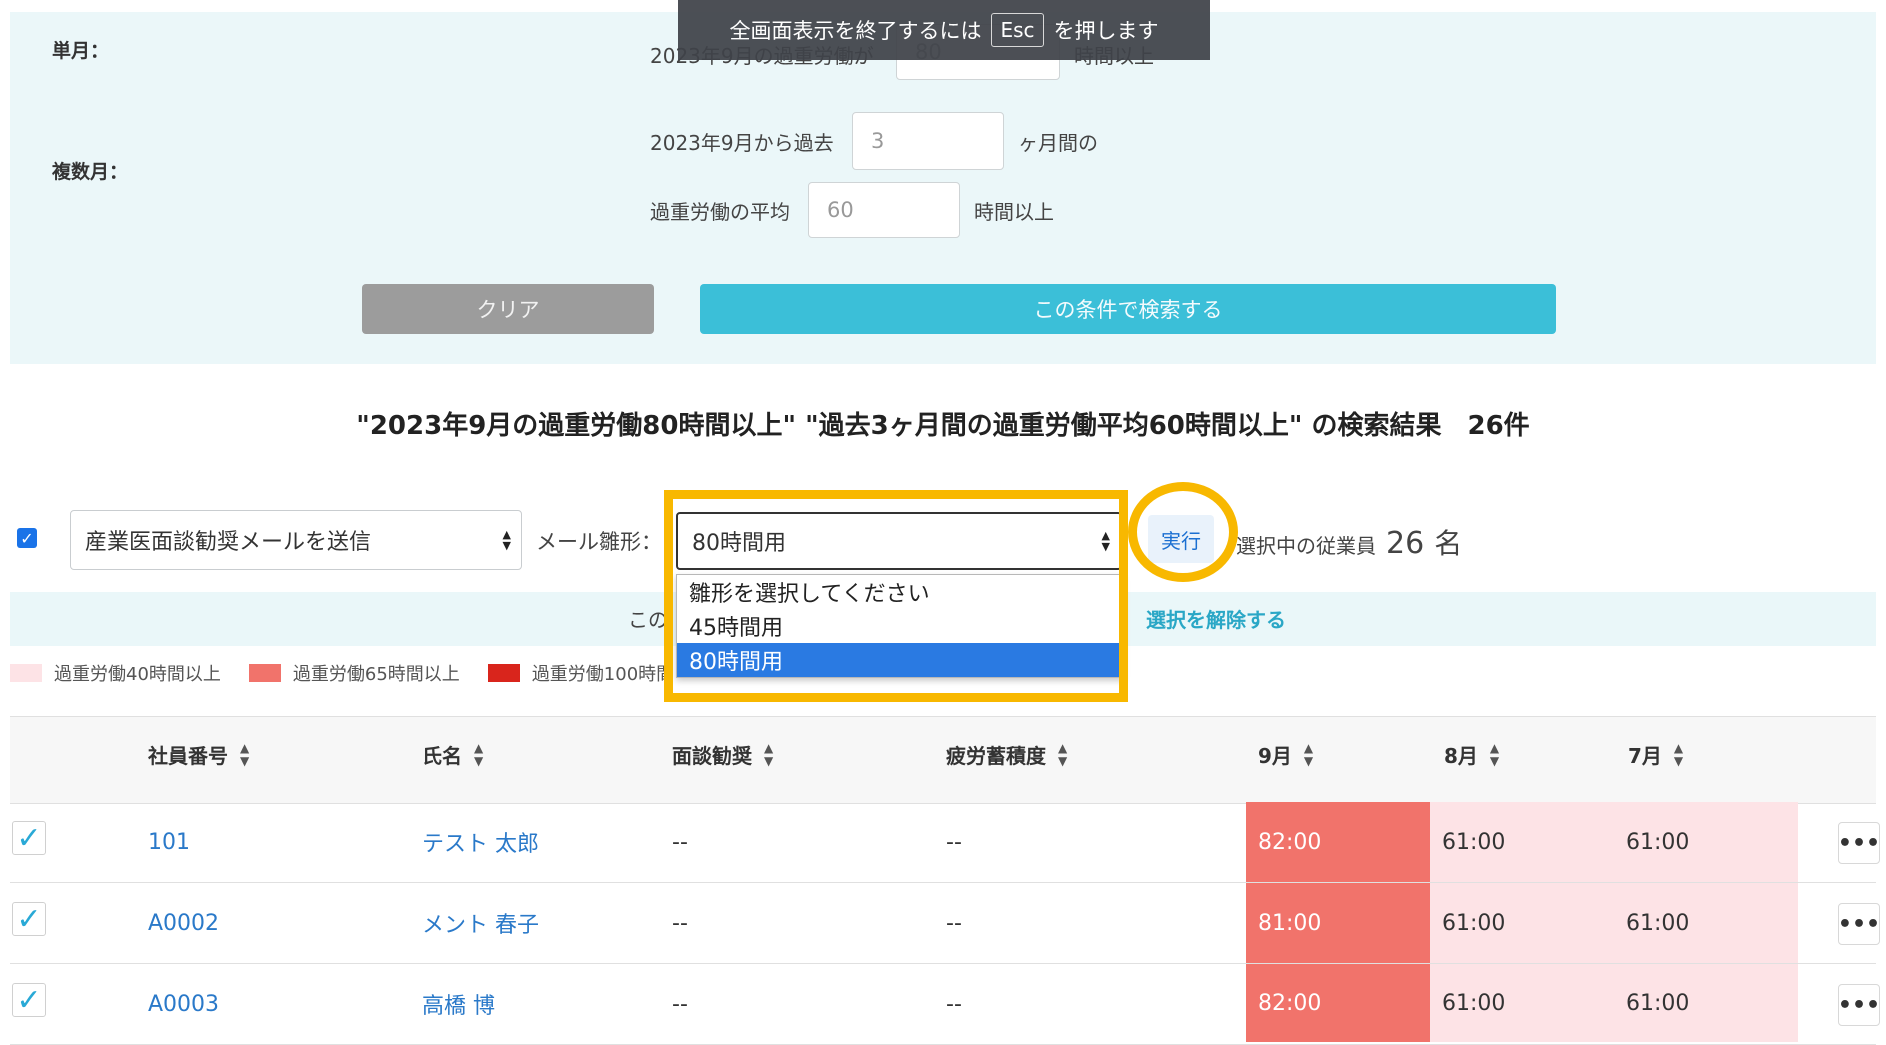 The width and height of the screenshot is (1886, 1045). I want to click on action-select: 産業医面談勧奨メールを送信 ▲ ▼, so click(296, 540).